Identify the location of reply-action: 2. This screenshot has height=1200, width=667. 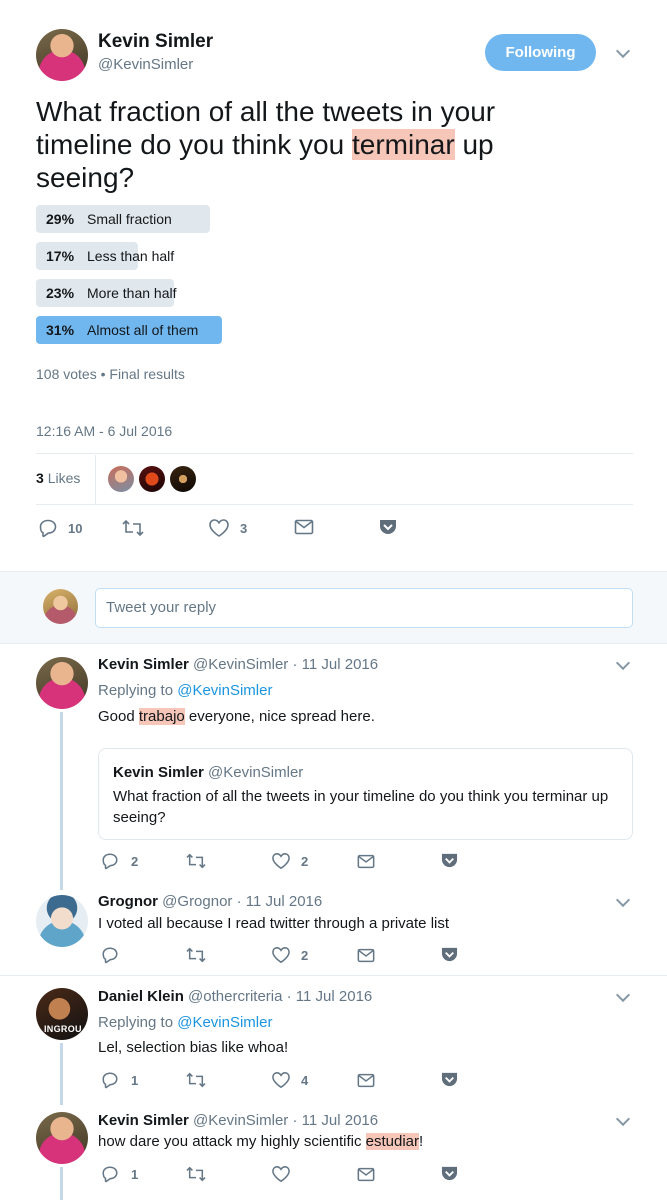
(119, 861).